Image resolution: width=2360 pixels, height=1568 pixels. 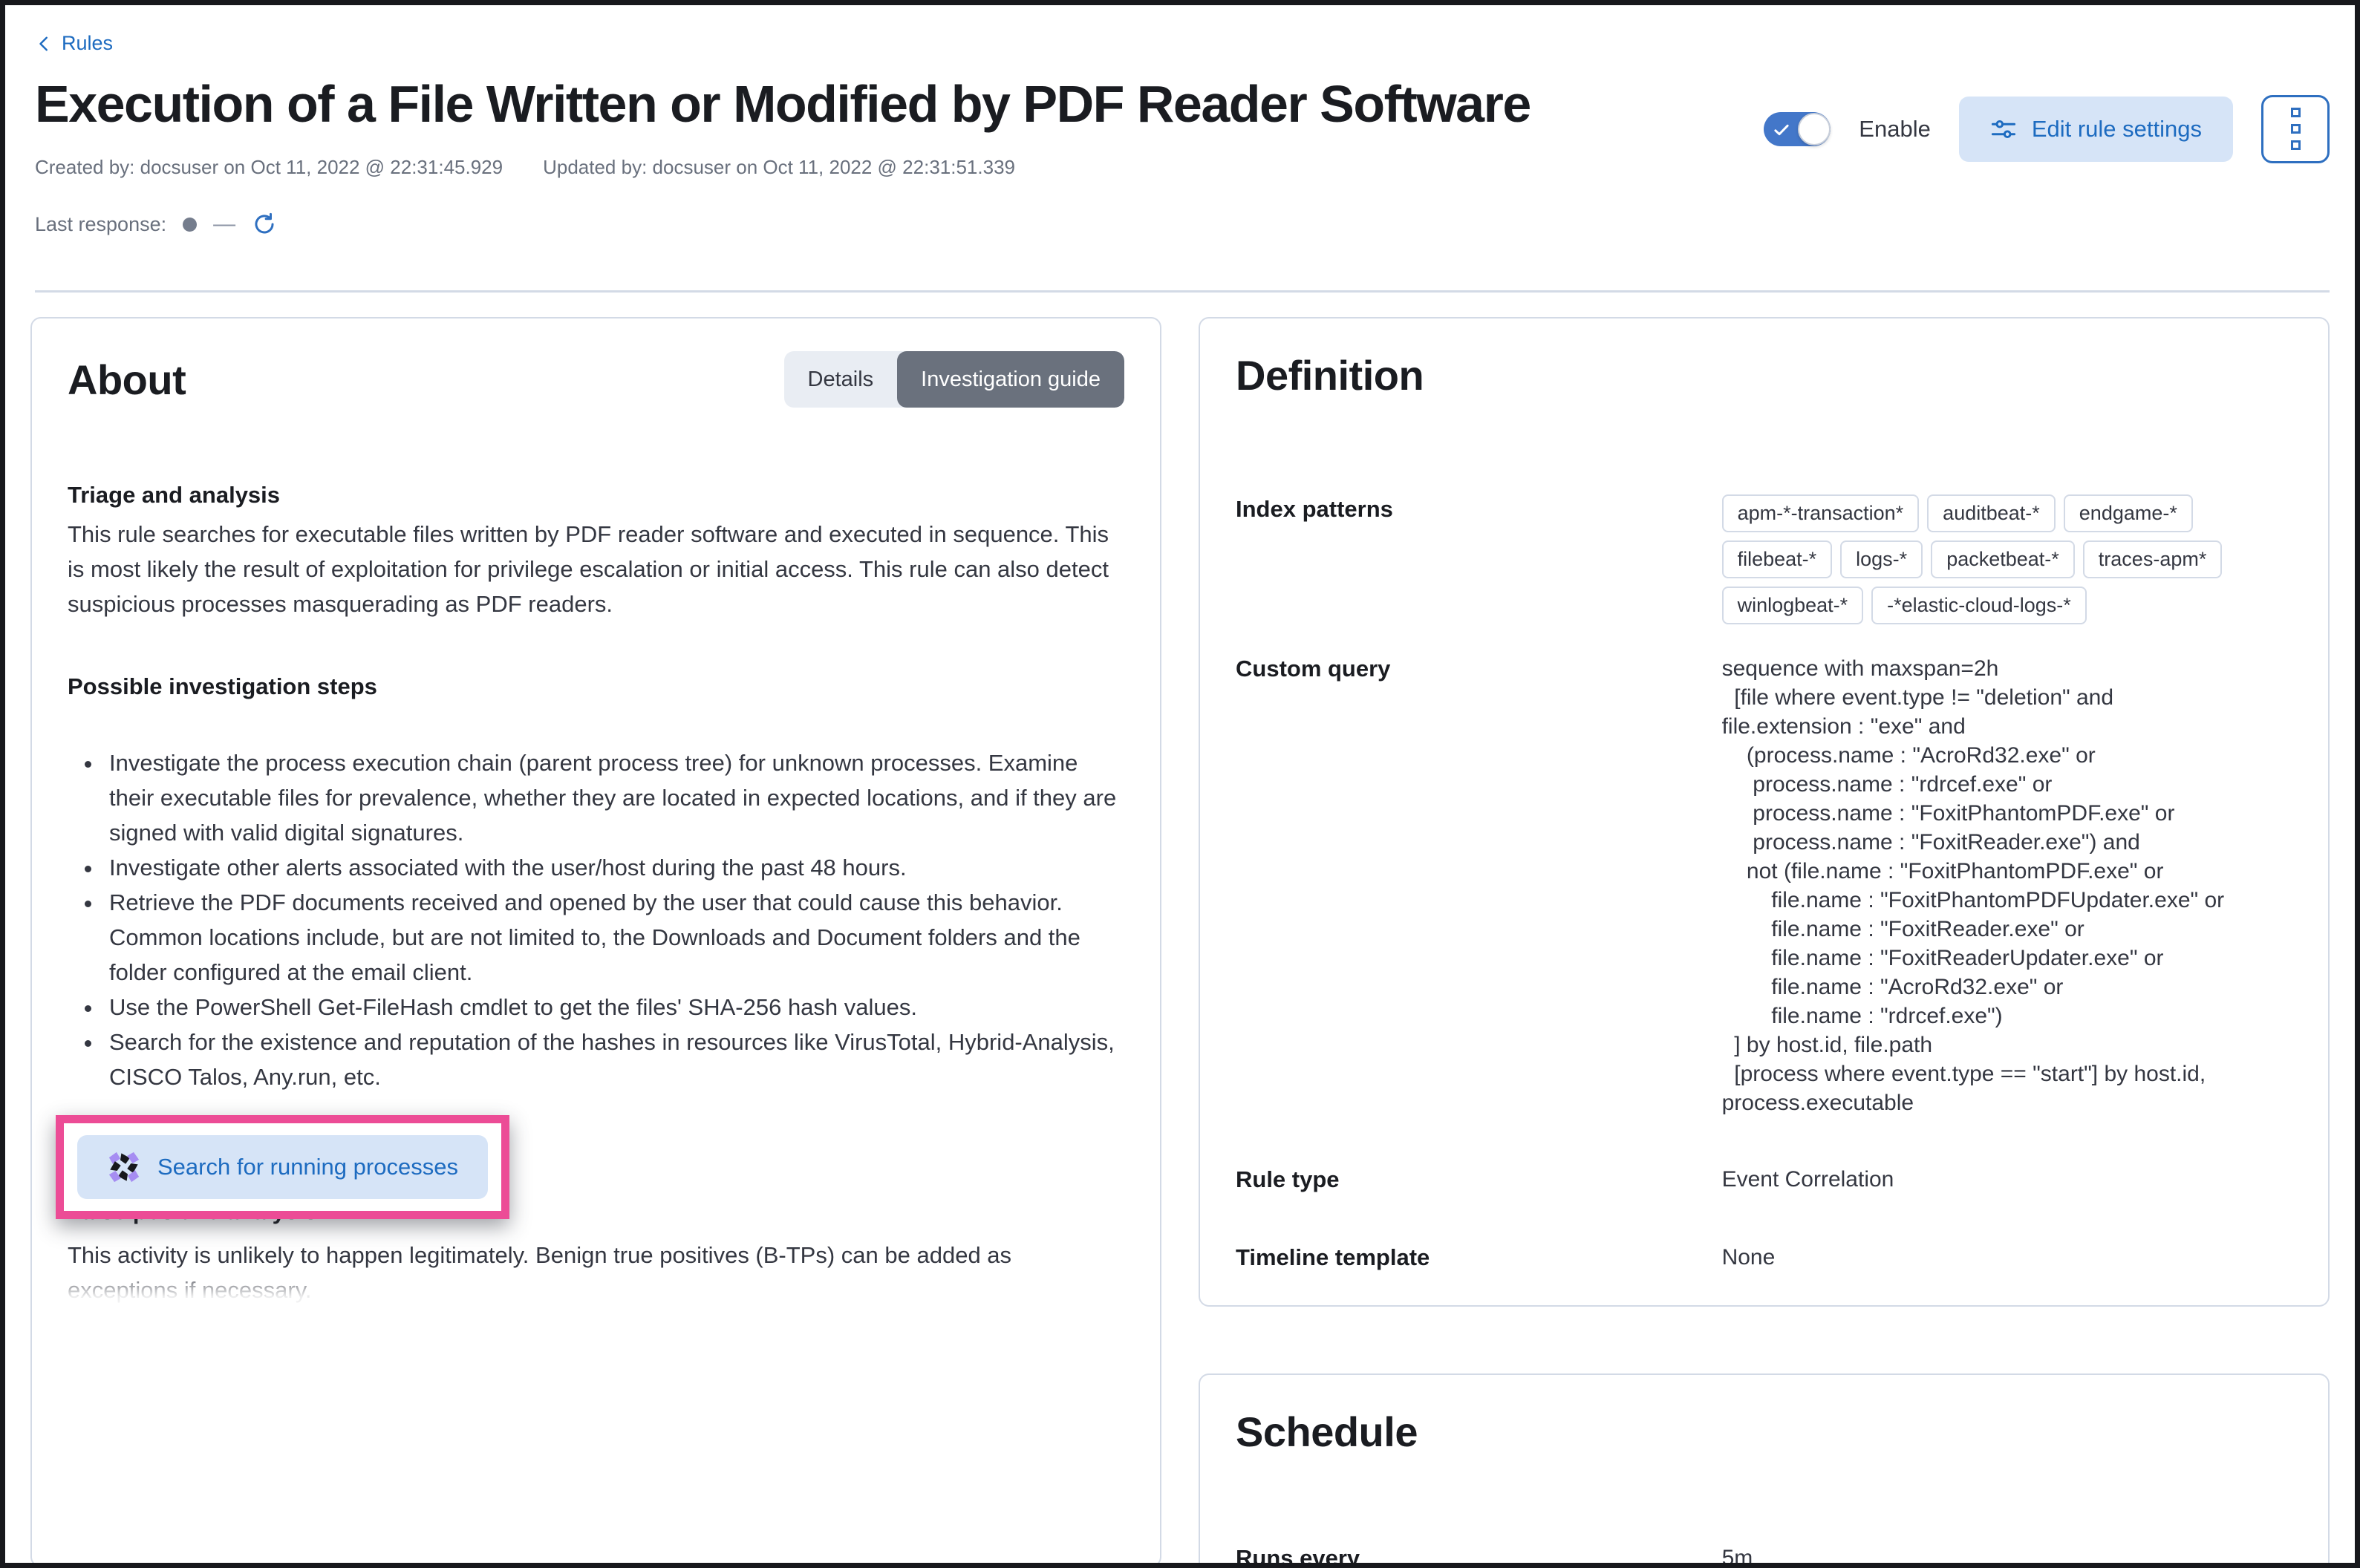 I want to click on health-dot-icon, so click(x=190, y=224).